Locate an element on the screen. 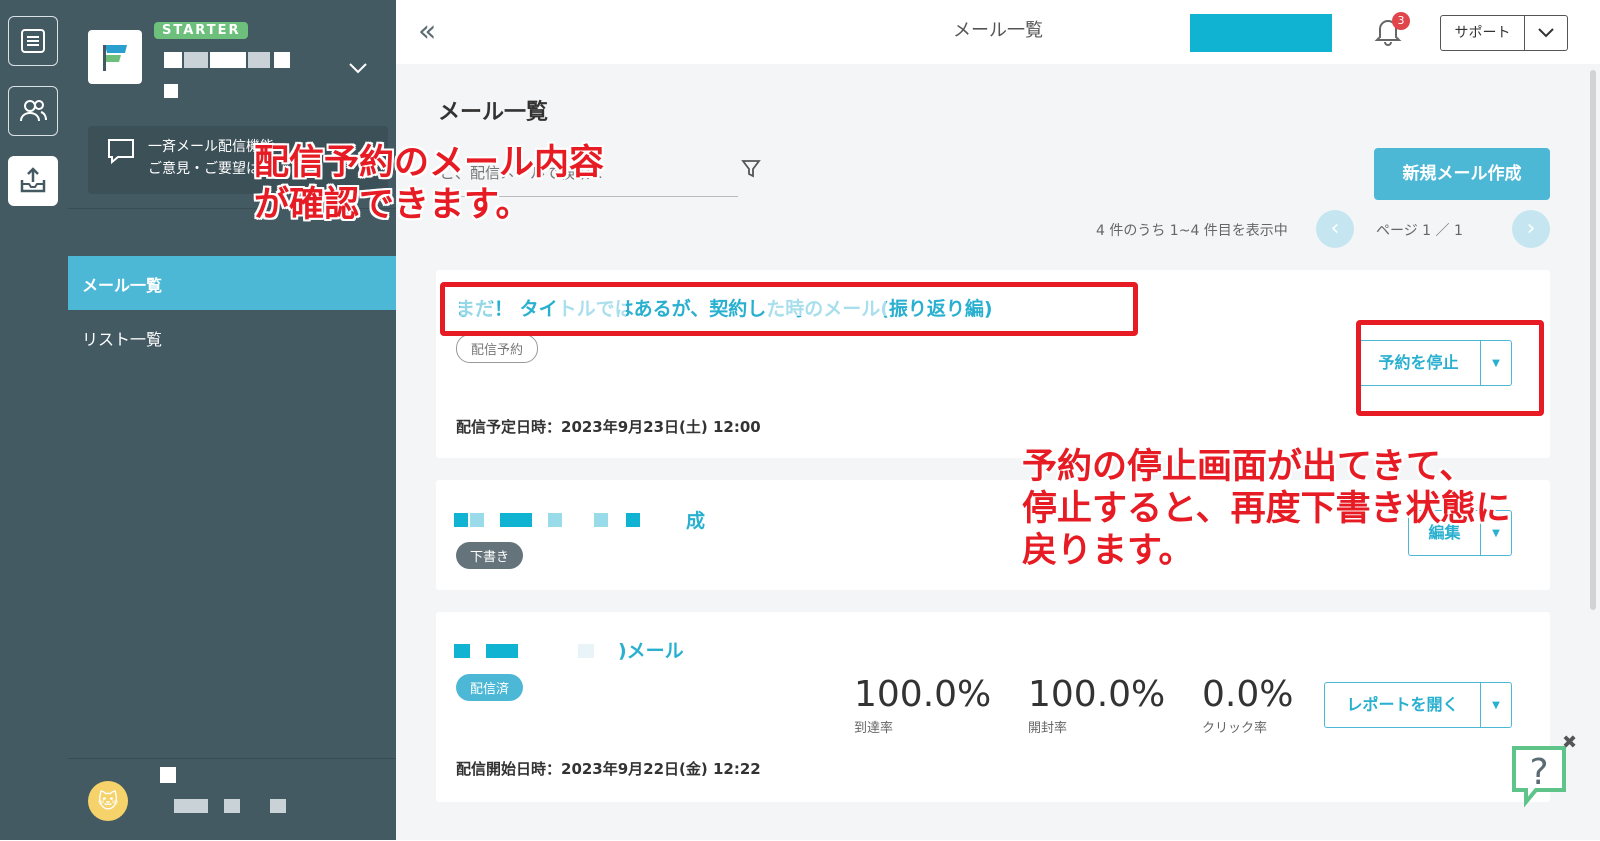 Image resolution: width=1600 pixels, height=841 pixels. stat-label: 開封率 is located at coordinates (1048, 728).